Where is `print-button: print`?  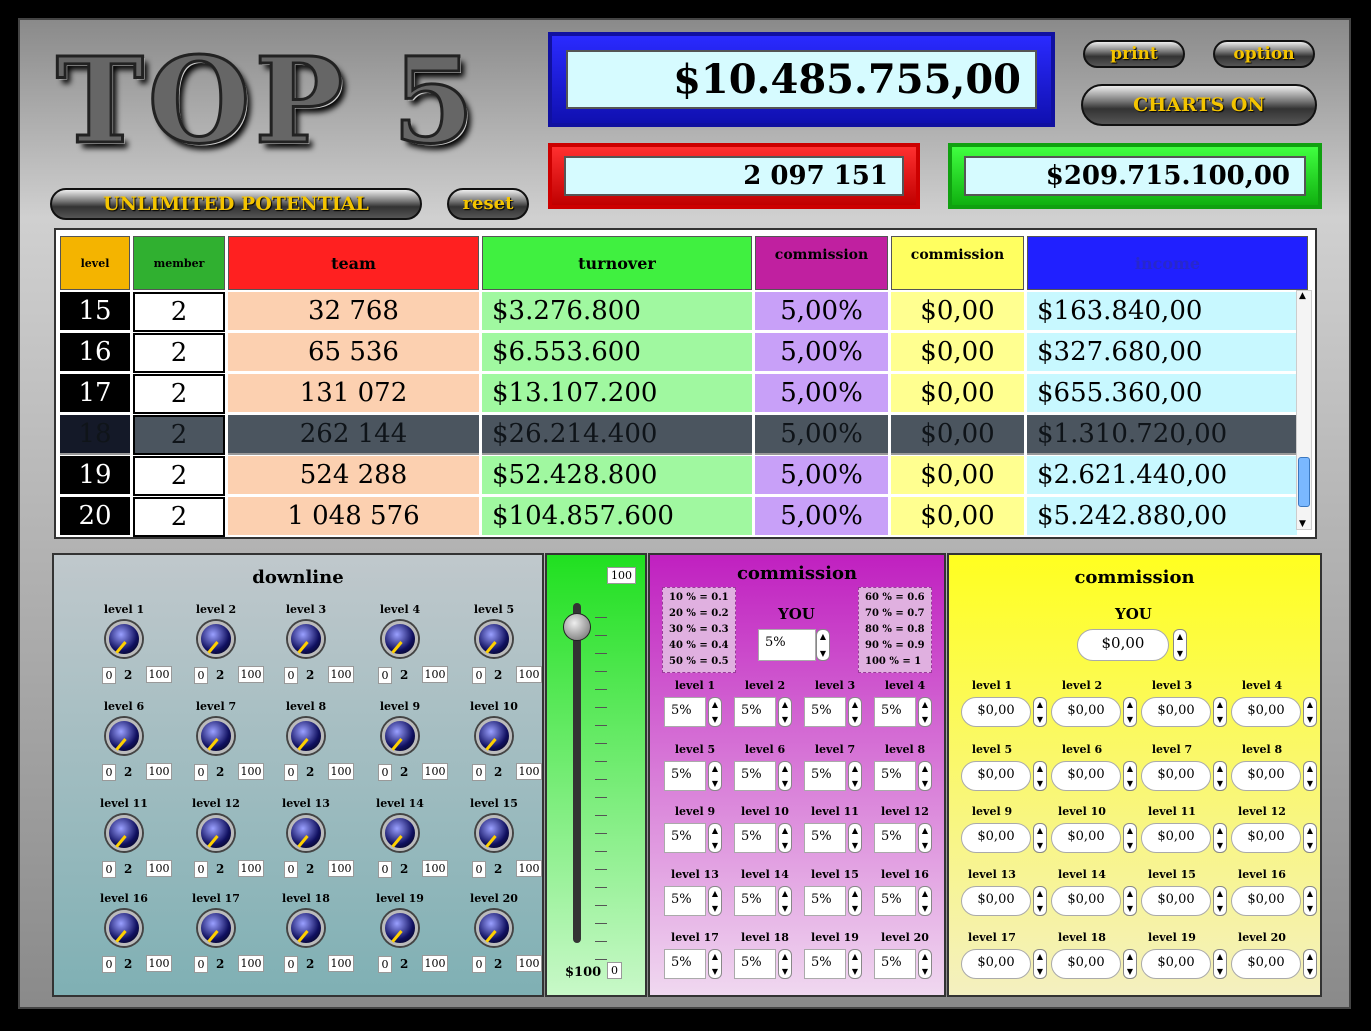
print-button: print is located at coordinates (1134, 54).